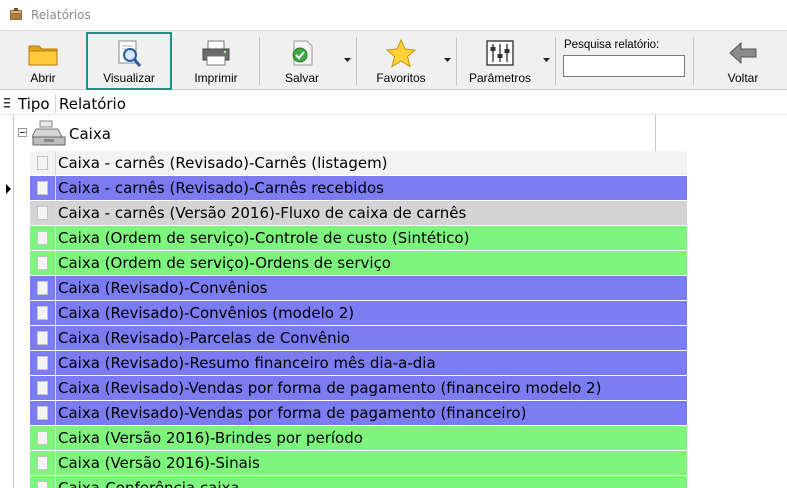  What do you see at coordinates (216, 78) in the screenshot?
I see `print-label: Imprimir` at bounding box center [216, 78].